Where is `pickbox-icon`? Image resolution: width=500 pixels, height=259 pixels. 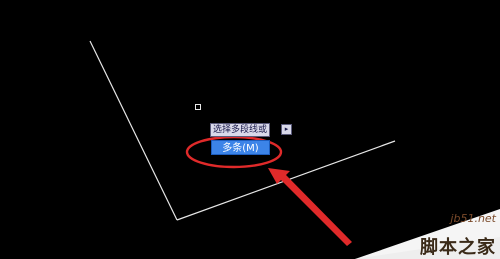 pickbox-icon is located at coordinates (198, 107).